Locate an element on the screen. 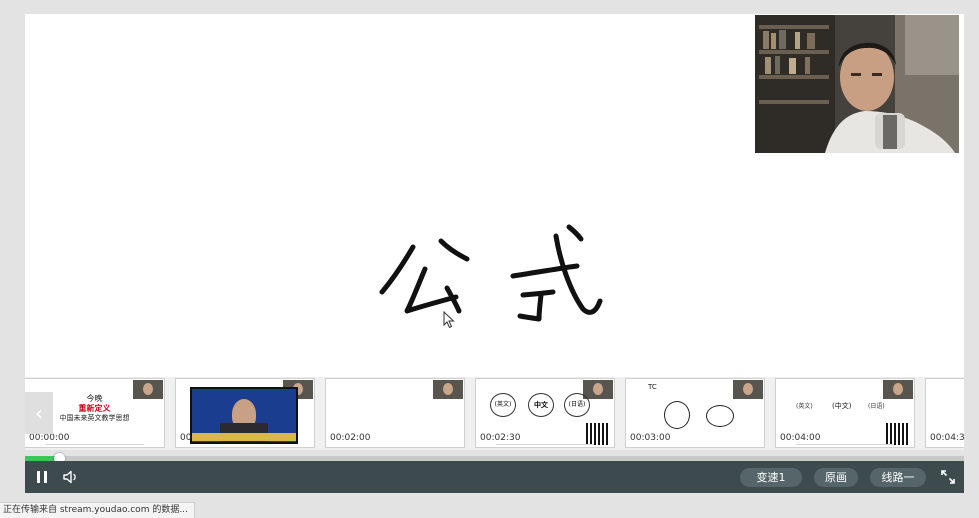 This screenshot has width=979, height=518. thumbnail-video-frame is located at coordinates (244, 415).